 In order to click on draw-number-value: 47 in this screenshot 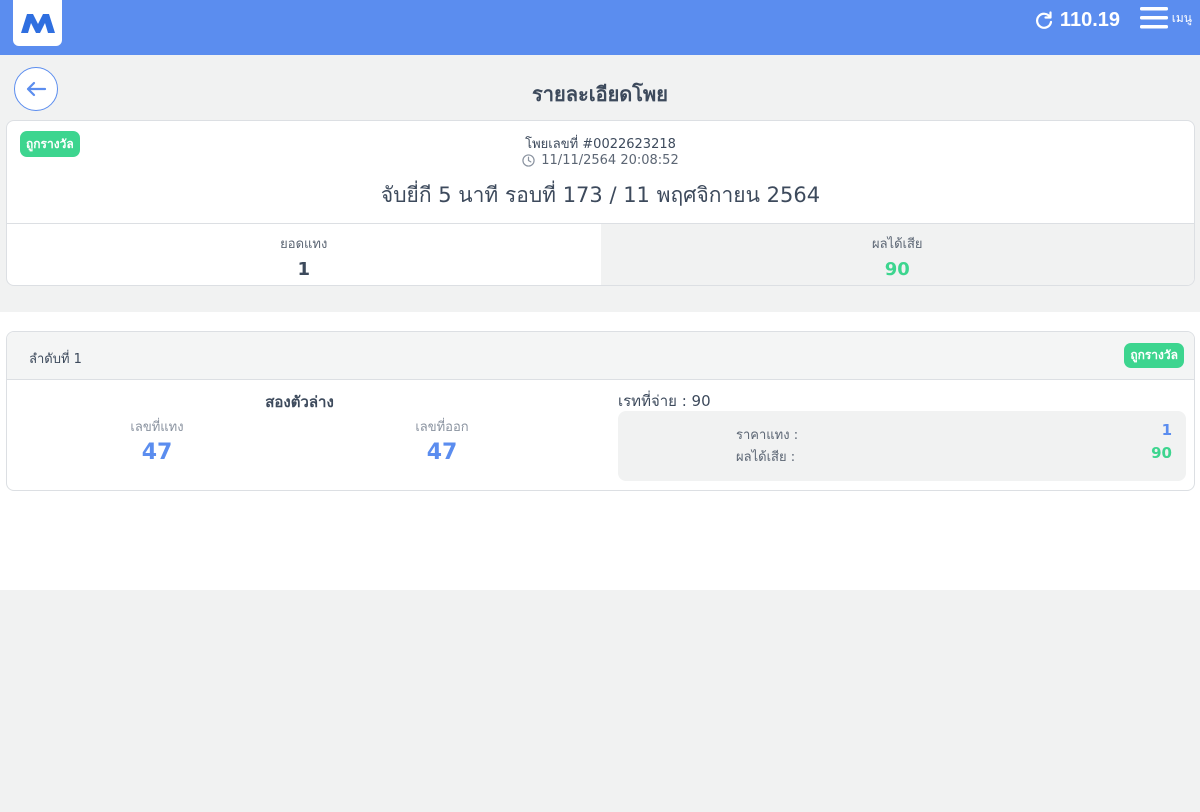, I will do `click(442, 452)`.